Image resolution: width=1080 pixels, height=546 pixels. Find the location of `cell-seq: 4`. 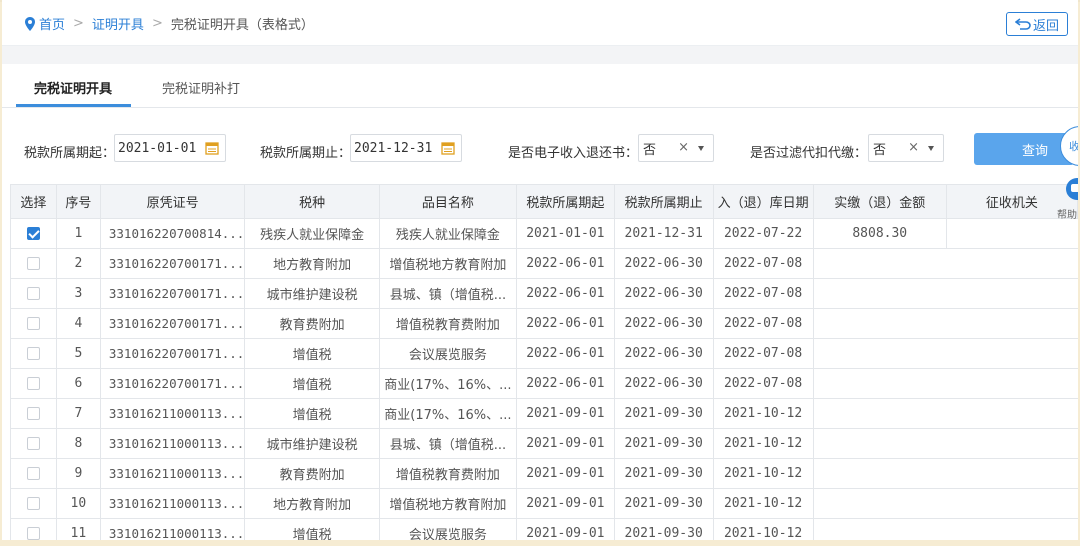

cell-seq: 4 is located at coordinates (78, 323).